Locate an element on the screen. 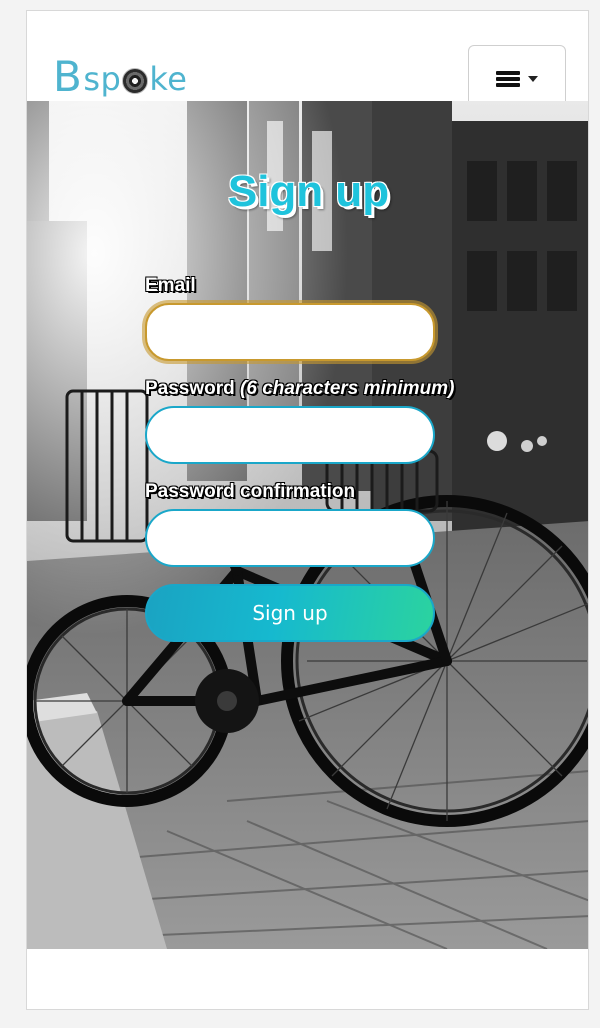  hamburger-icon is located at coordinates (508, 79).